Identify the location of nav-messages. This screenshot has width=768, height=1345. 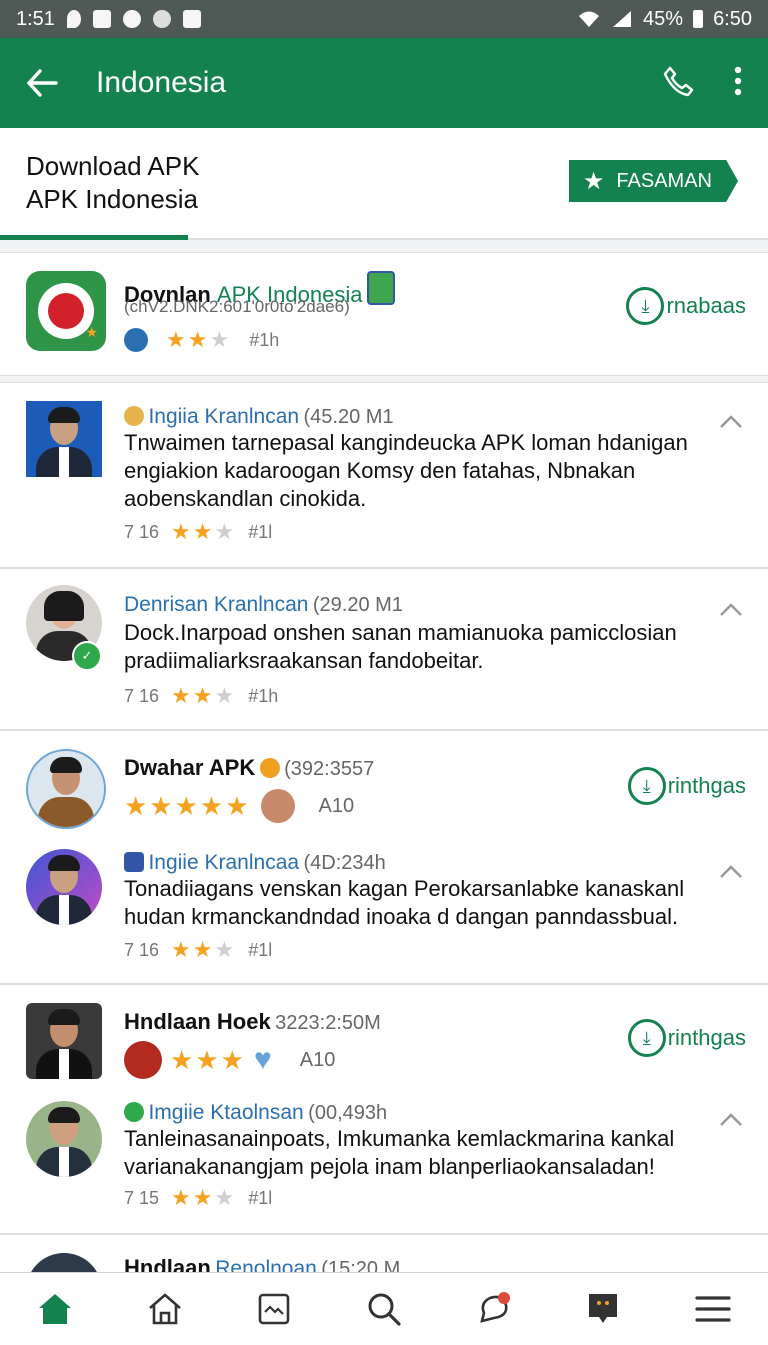
(603, 1309).